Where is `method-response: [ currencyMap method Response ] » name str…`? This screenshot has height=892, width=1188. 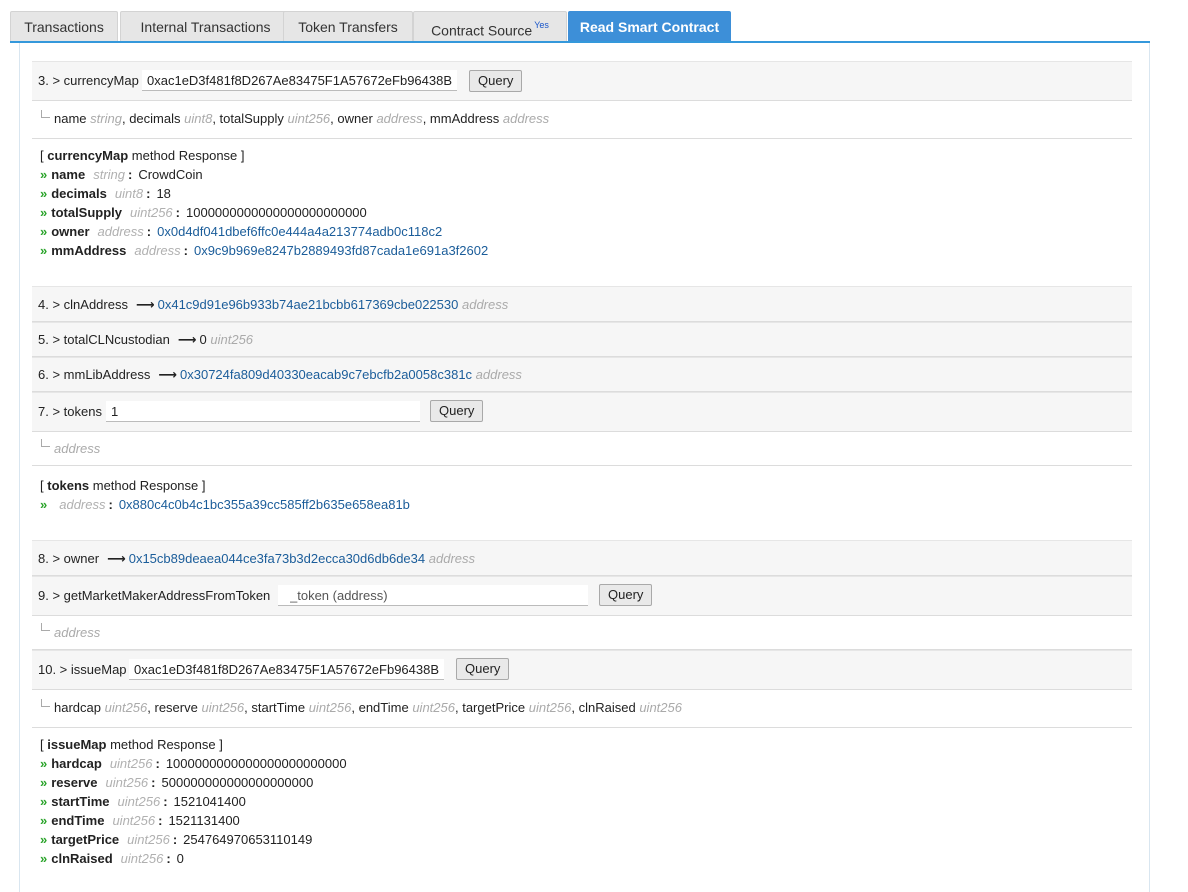 method-response: [ currencyMap method Response ] » name str… is located at coordinates (264, 203).